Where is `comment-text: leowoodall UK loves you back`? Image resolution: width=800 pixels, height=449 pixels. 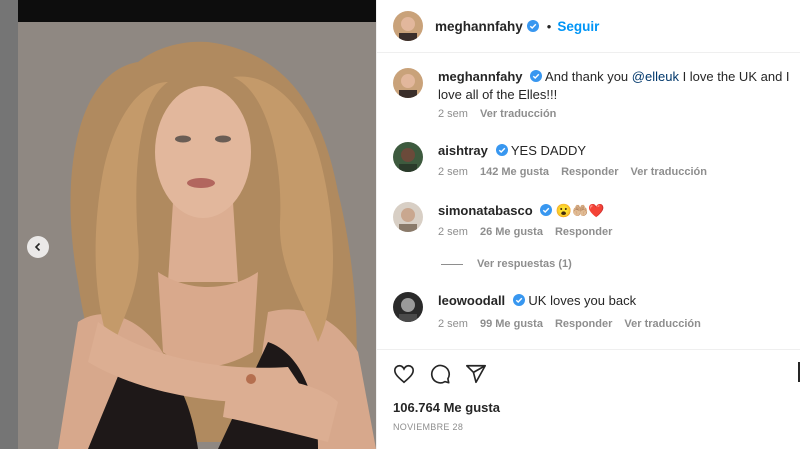 comment-text: leowoodall UK loves you back is located at coordinates (618, 301).